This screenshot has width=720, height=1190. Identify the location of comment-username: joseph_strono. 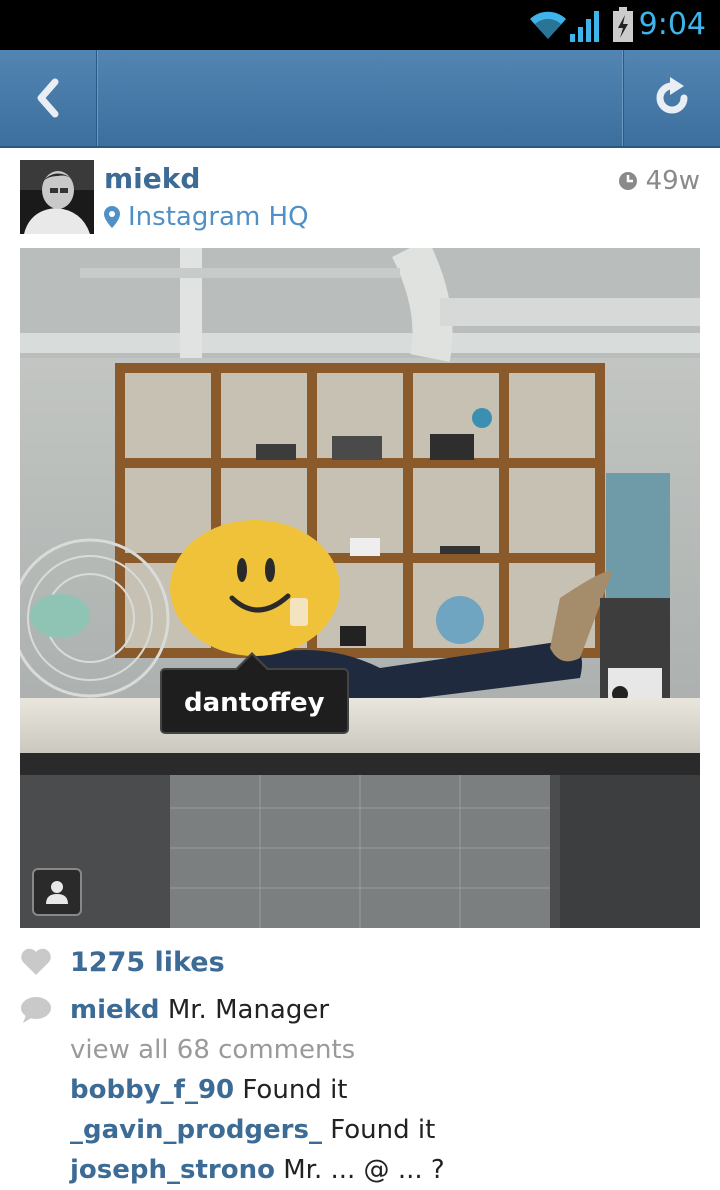
(172, 1170).